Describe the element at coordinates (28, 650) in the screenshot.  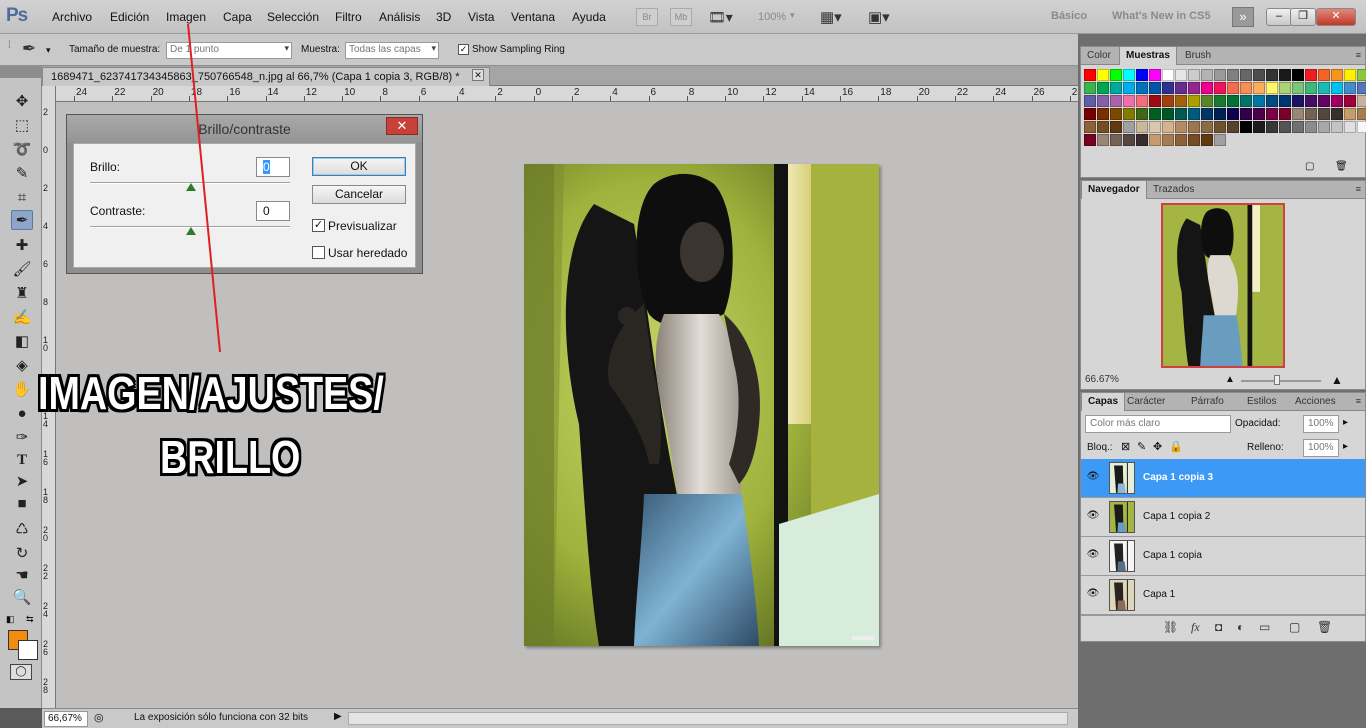
I see `background-color-swatch` at that location.